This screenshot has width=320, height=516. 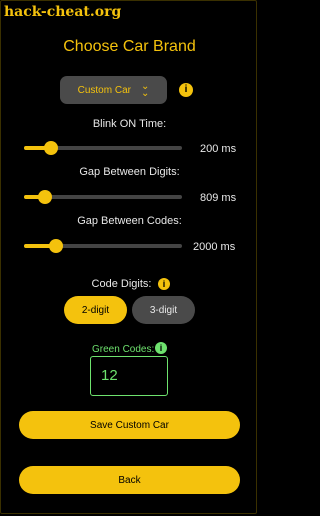 What do you see at coordinates (129, 124) in the screenshot?
I see `blink-on-label: Blink ON Time:` at bounding box center [129, 124].